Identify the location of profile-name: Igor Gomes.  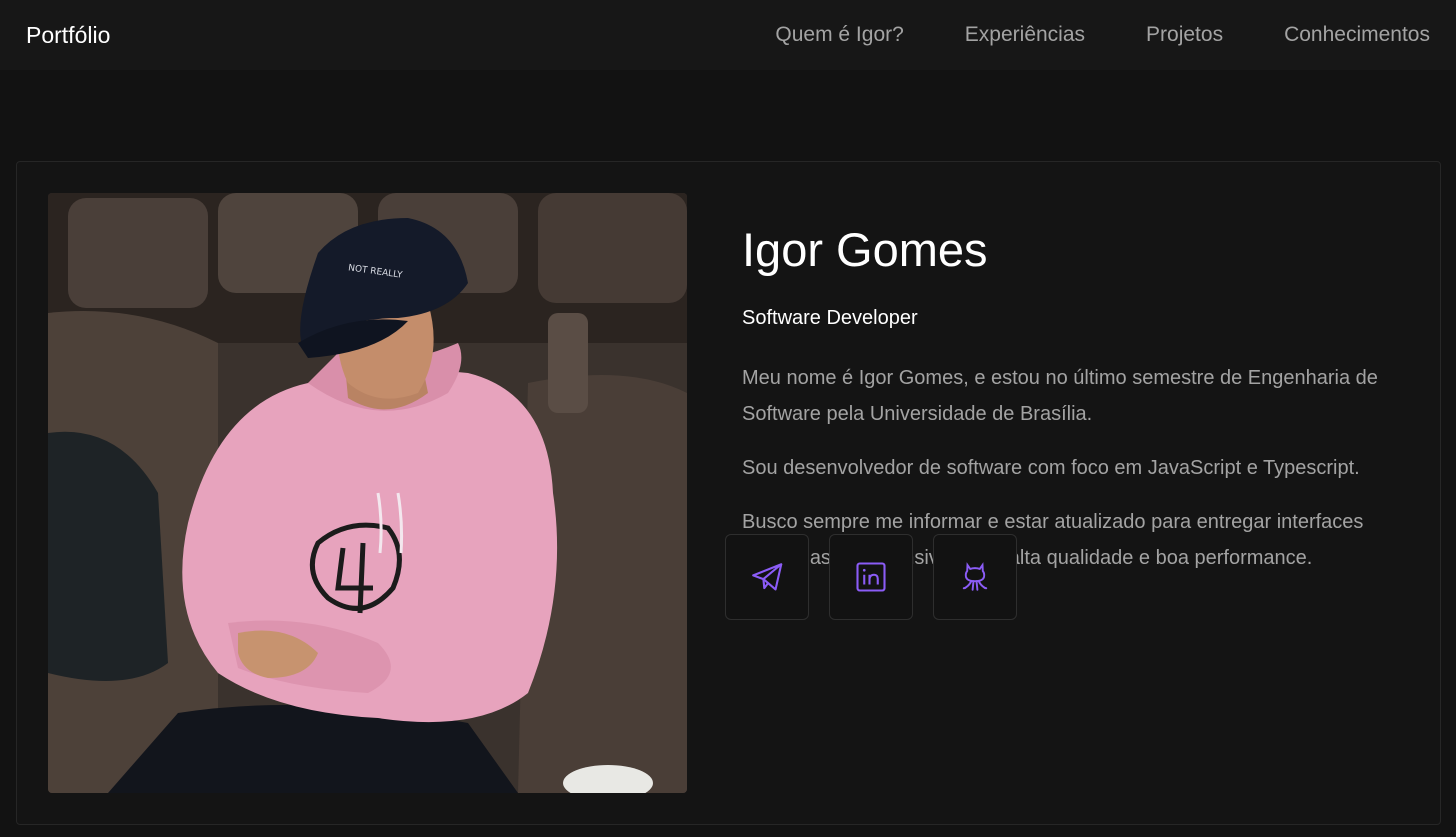
(865, 249).